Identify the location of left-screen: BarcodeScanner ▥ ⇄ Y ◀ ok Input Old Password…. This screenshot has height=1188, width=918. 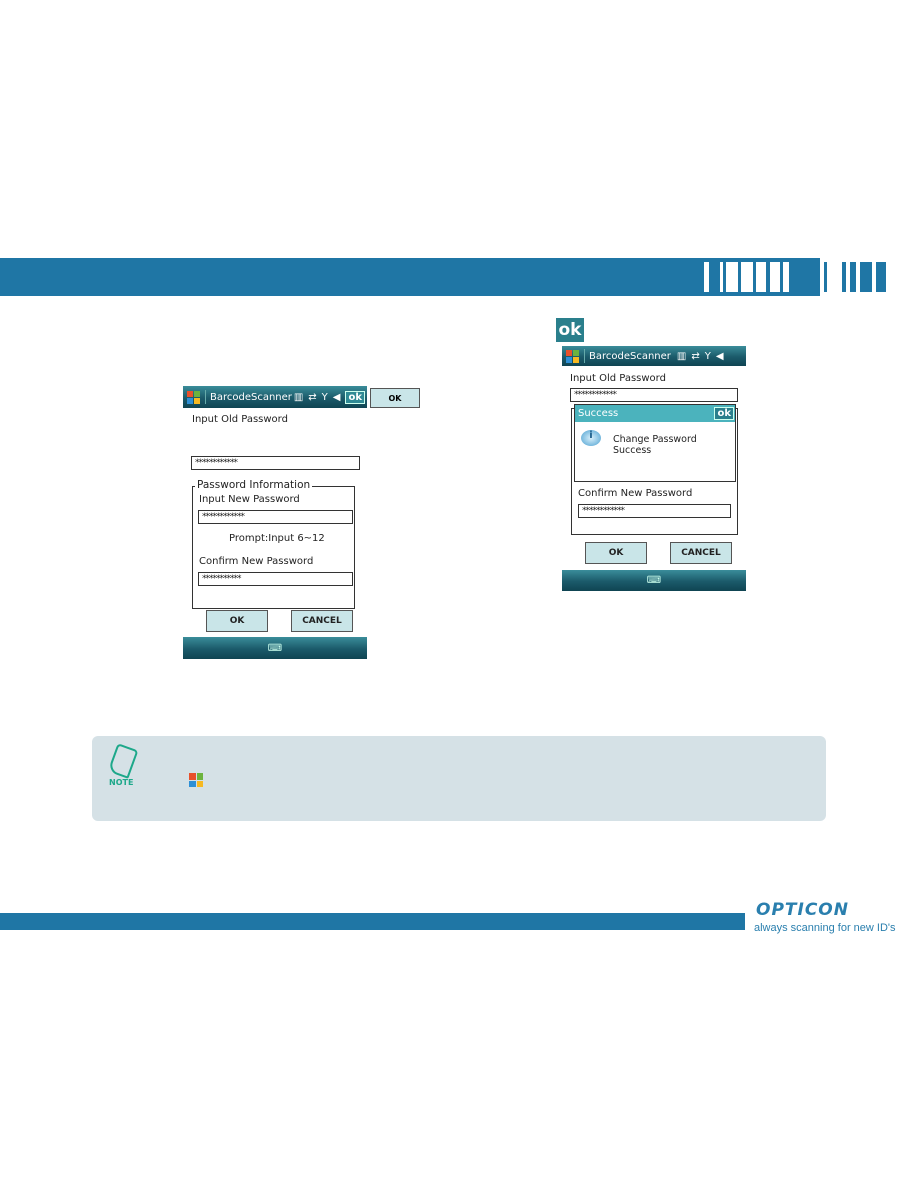
(275, 522).